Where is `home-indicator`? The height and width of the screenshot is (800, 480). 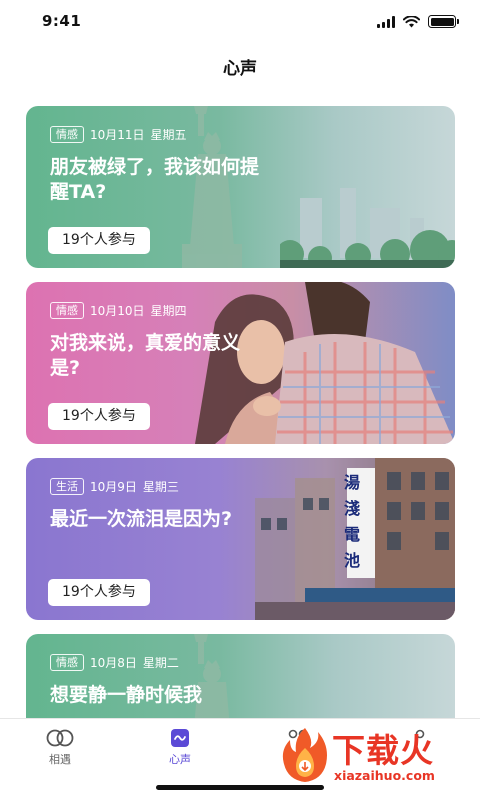 home-indicator is located at coordinates (240, 787).